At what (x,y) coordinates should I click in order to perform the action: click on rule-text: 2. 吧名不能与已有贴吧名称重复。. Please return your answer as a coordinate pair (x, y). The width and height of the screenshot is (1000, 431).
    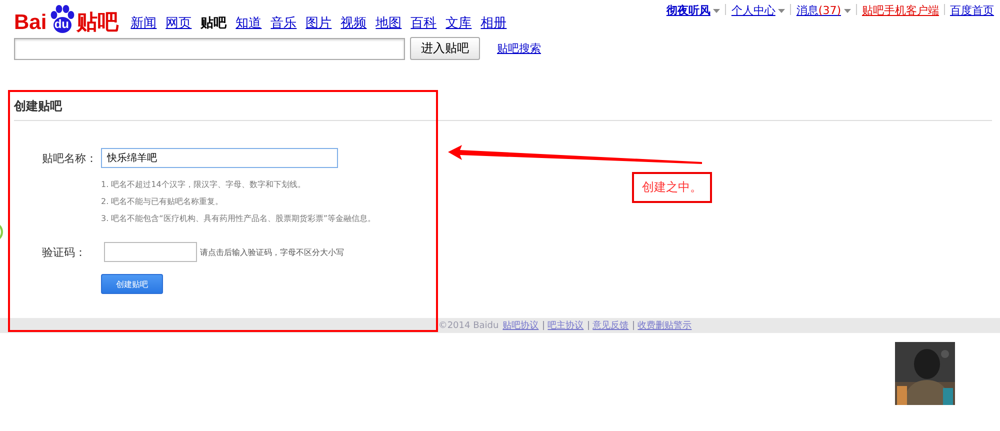
    Looking at the image, I should click on (162, 202).